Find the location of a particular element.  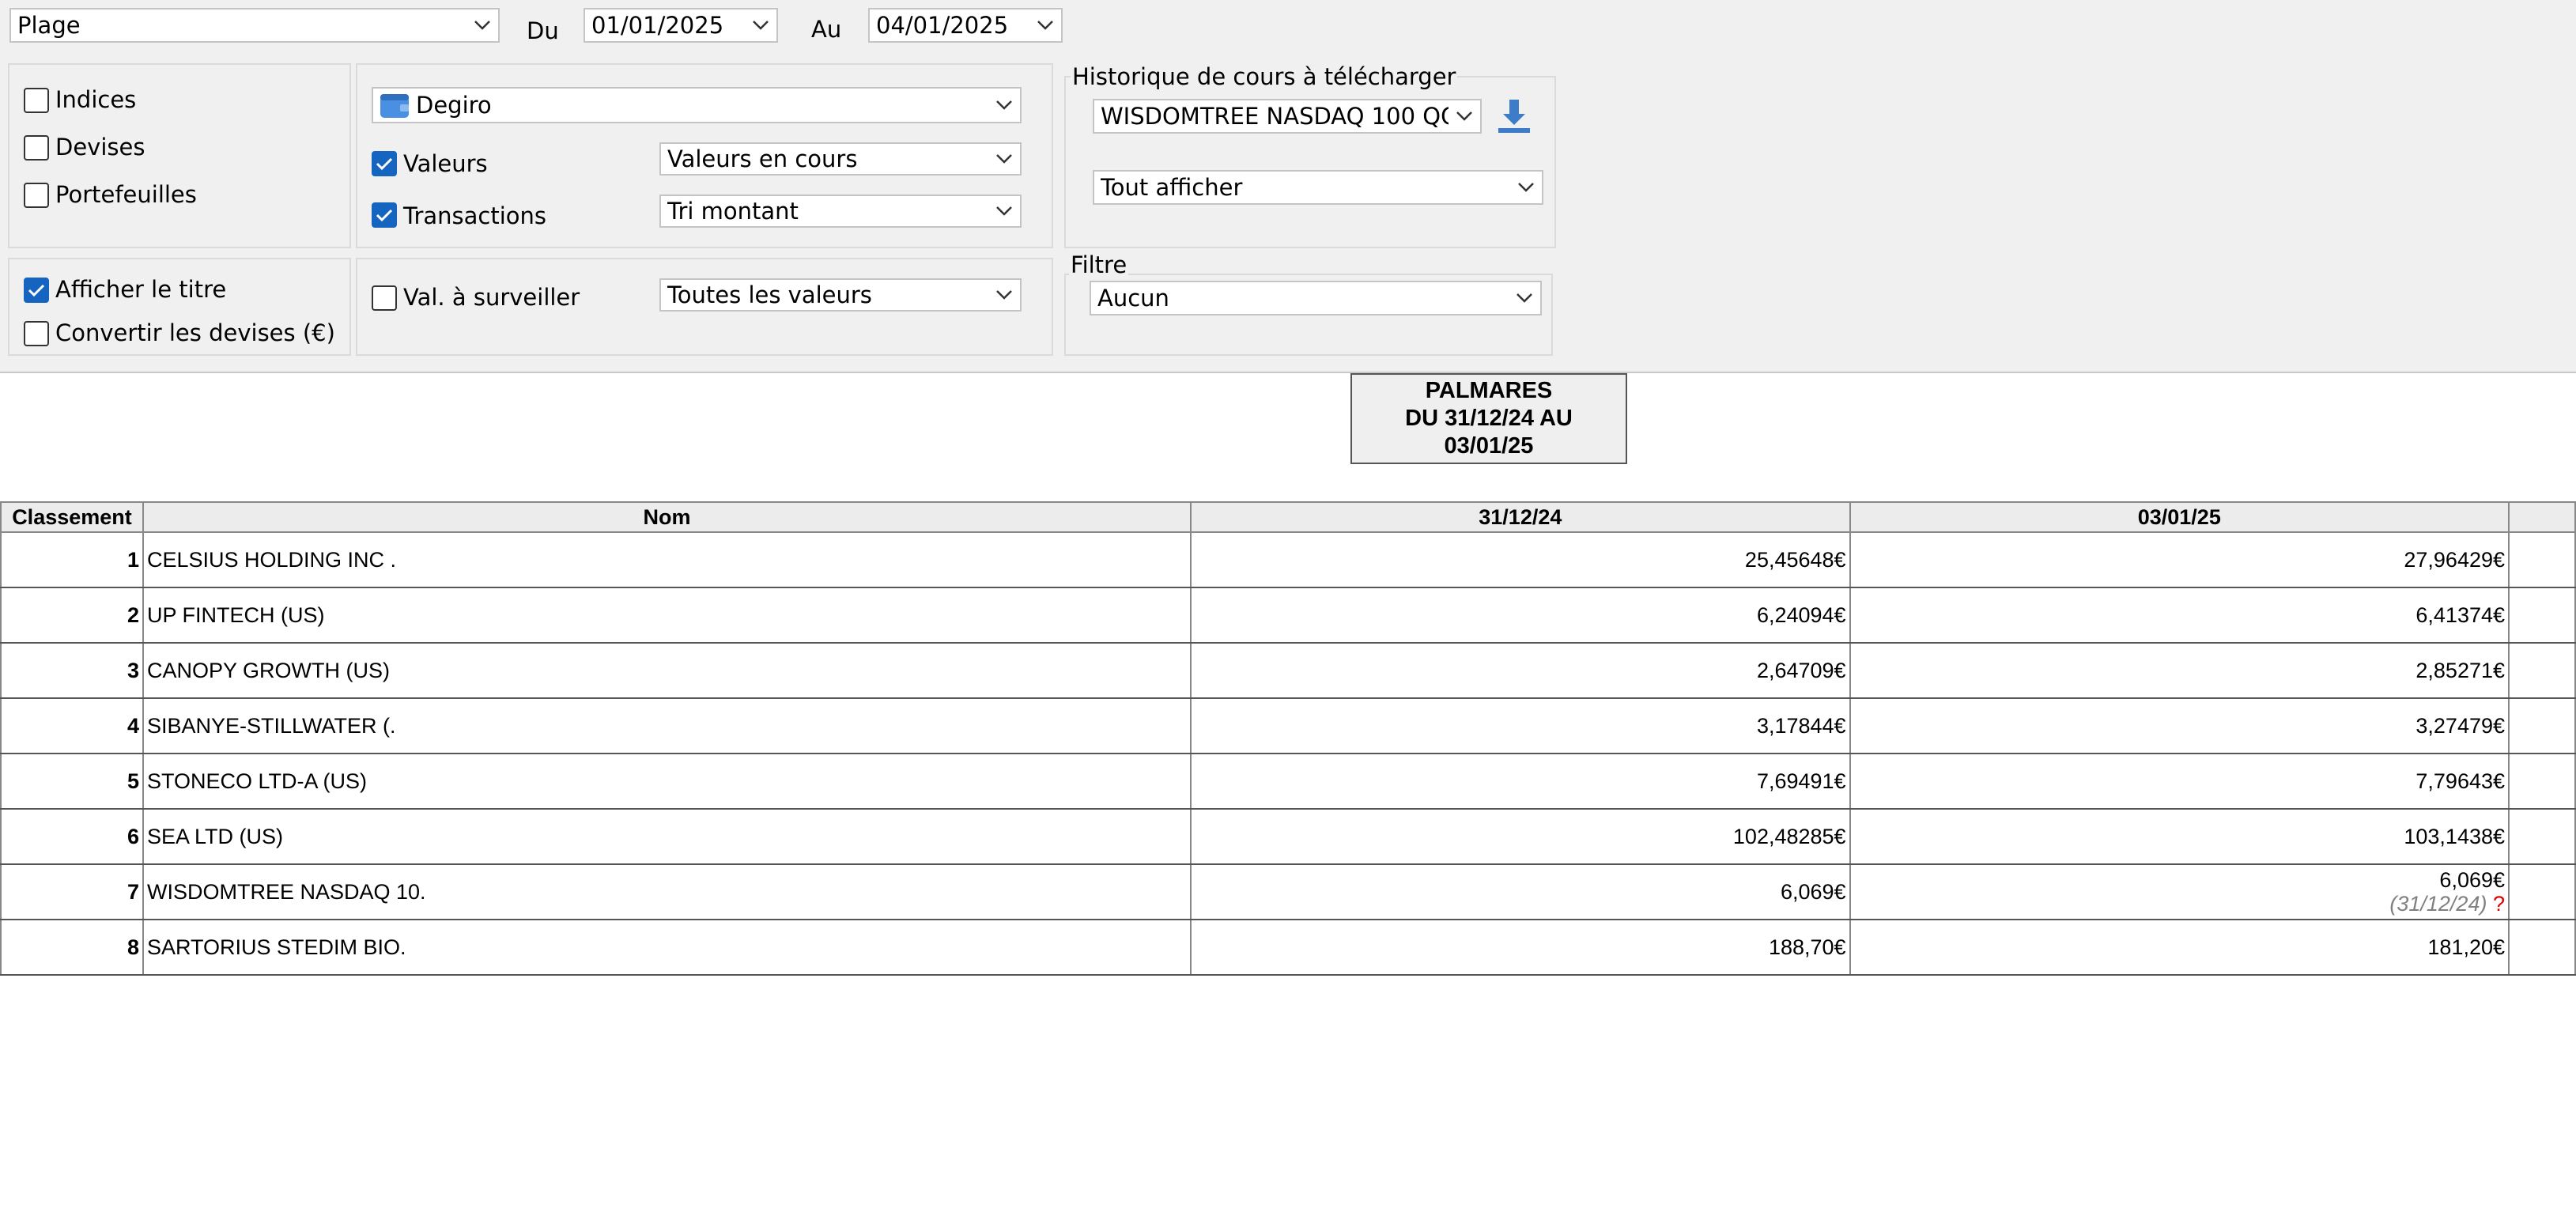

table-row: 5 STONECO LTD-A (US) 7,69491€ 7,79643€ is located at coordinates (1288, 782).